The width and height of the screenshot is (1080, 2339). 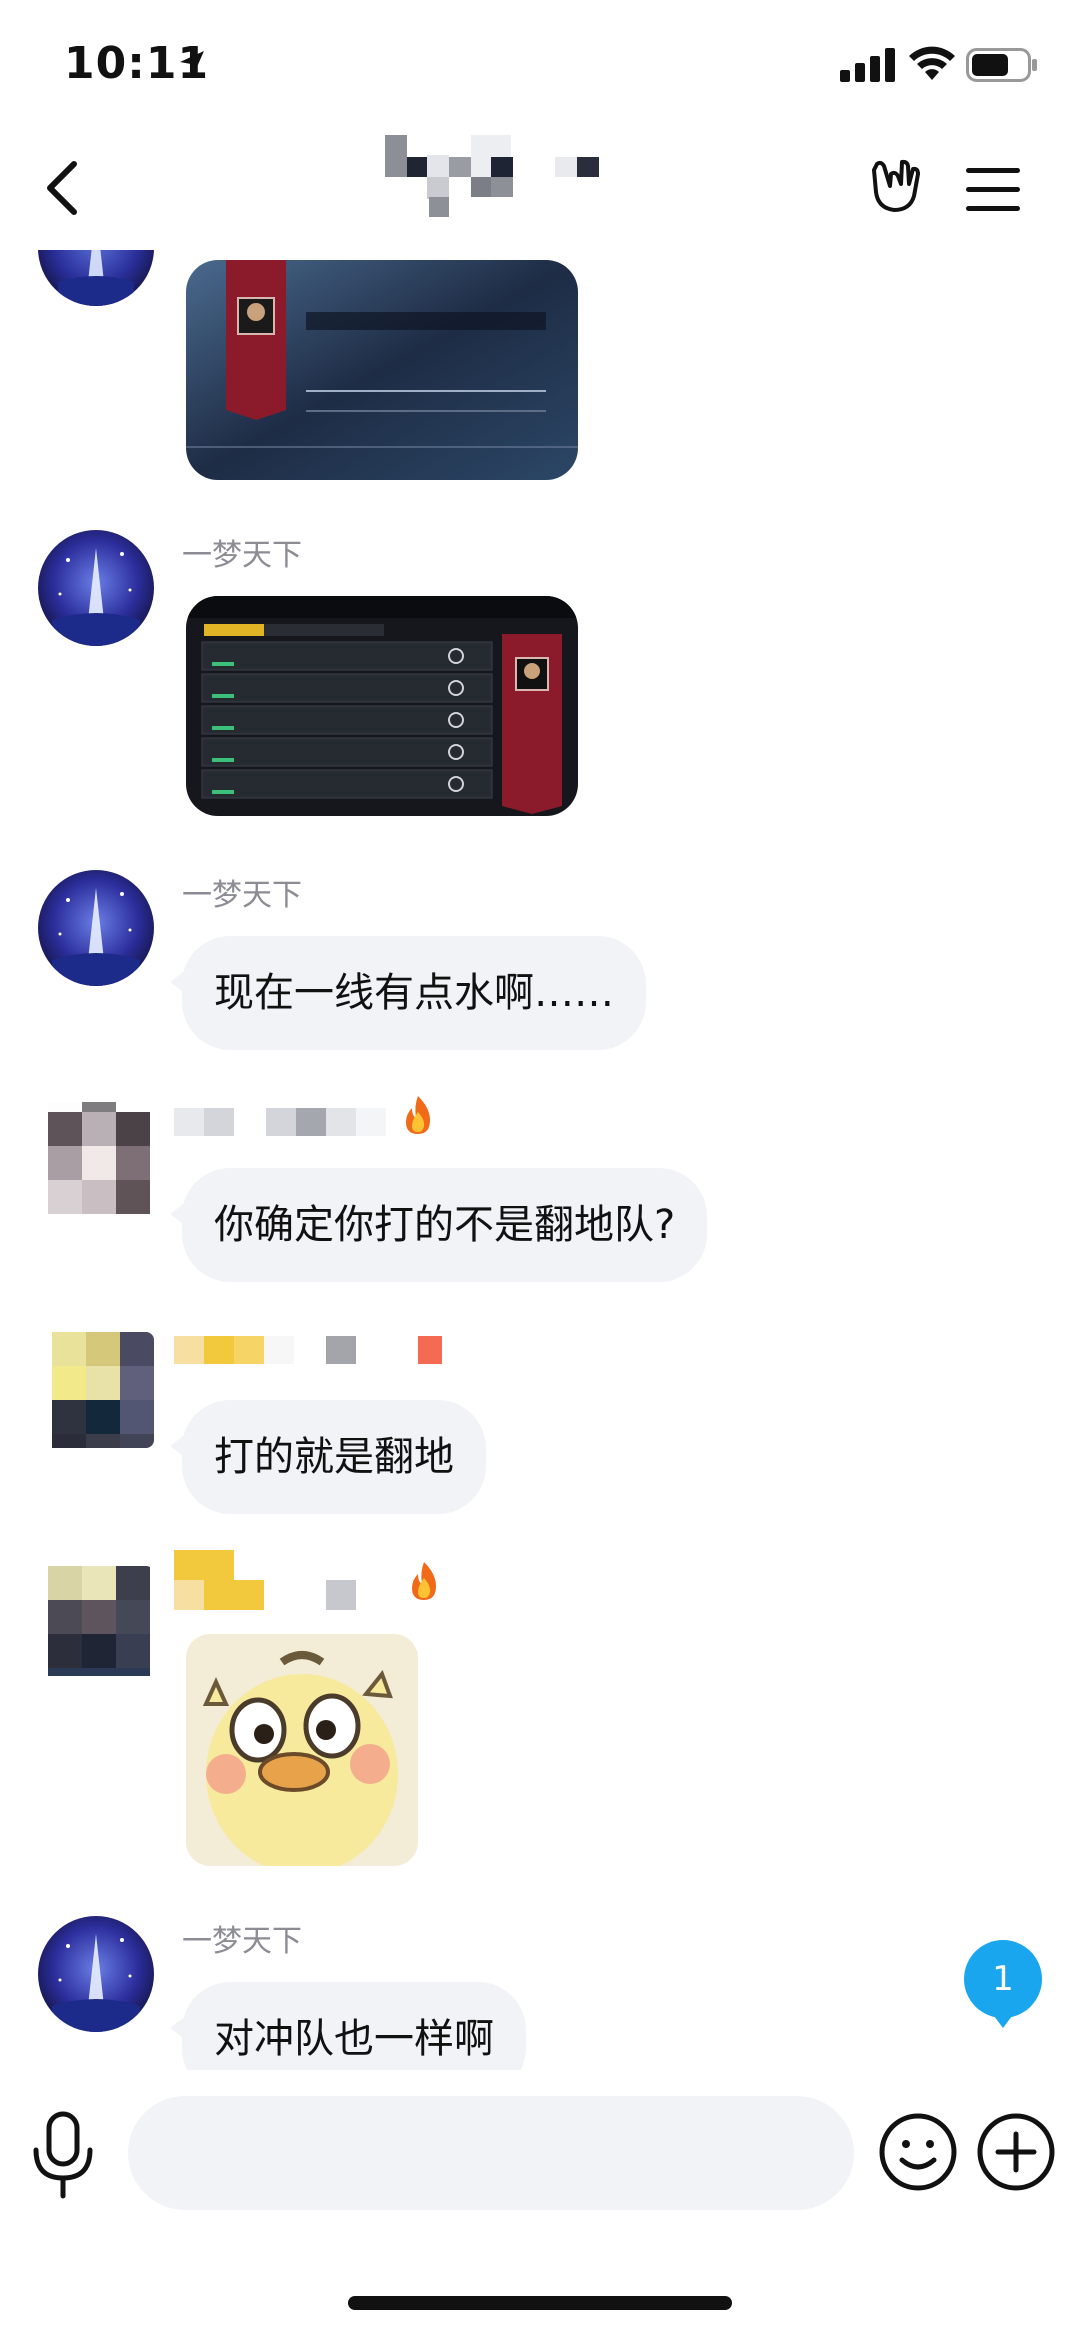 I want to click on microphone-icon, so click(x=63, y=2155).